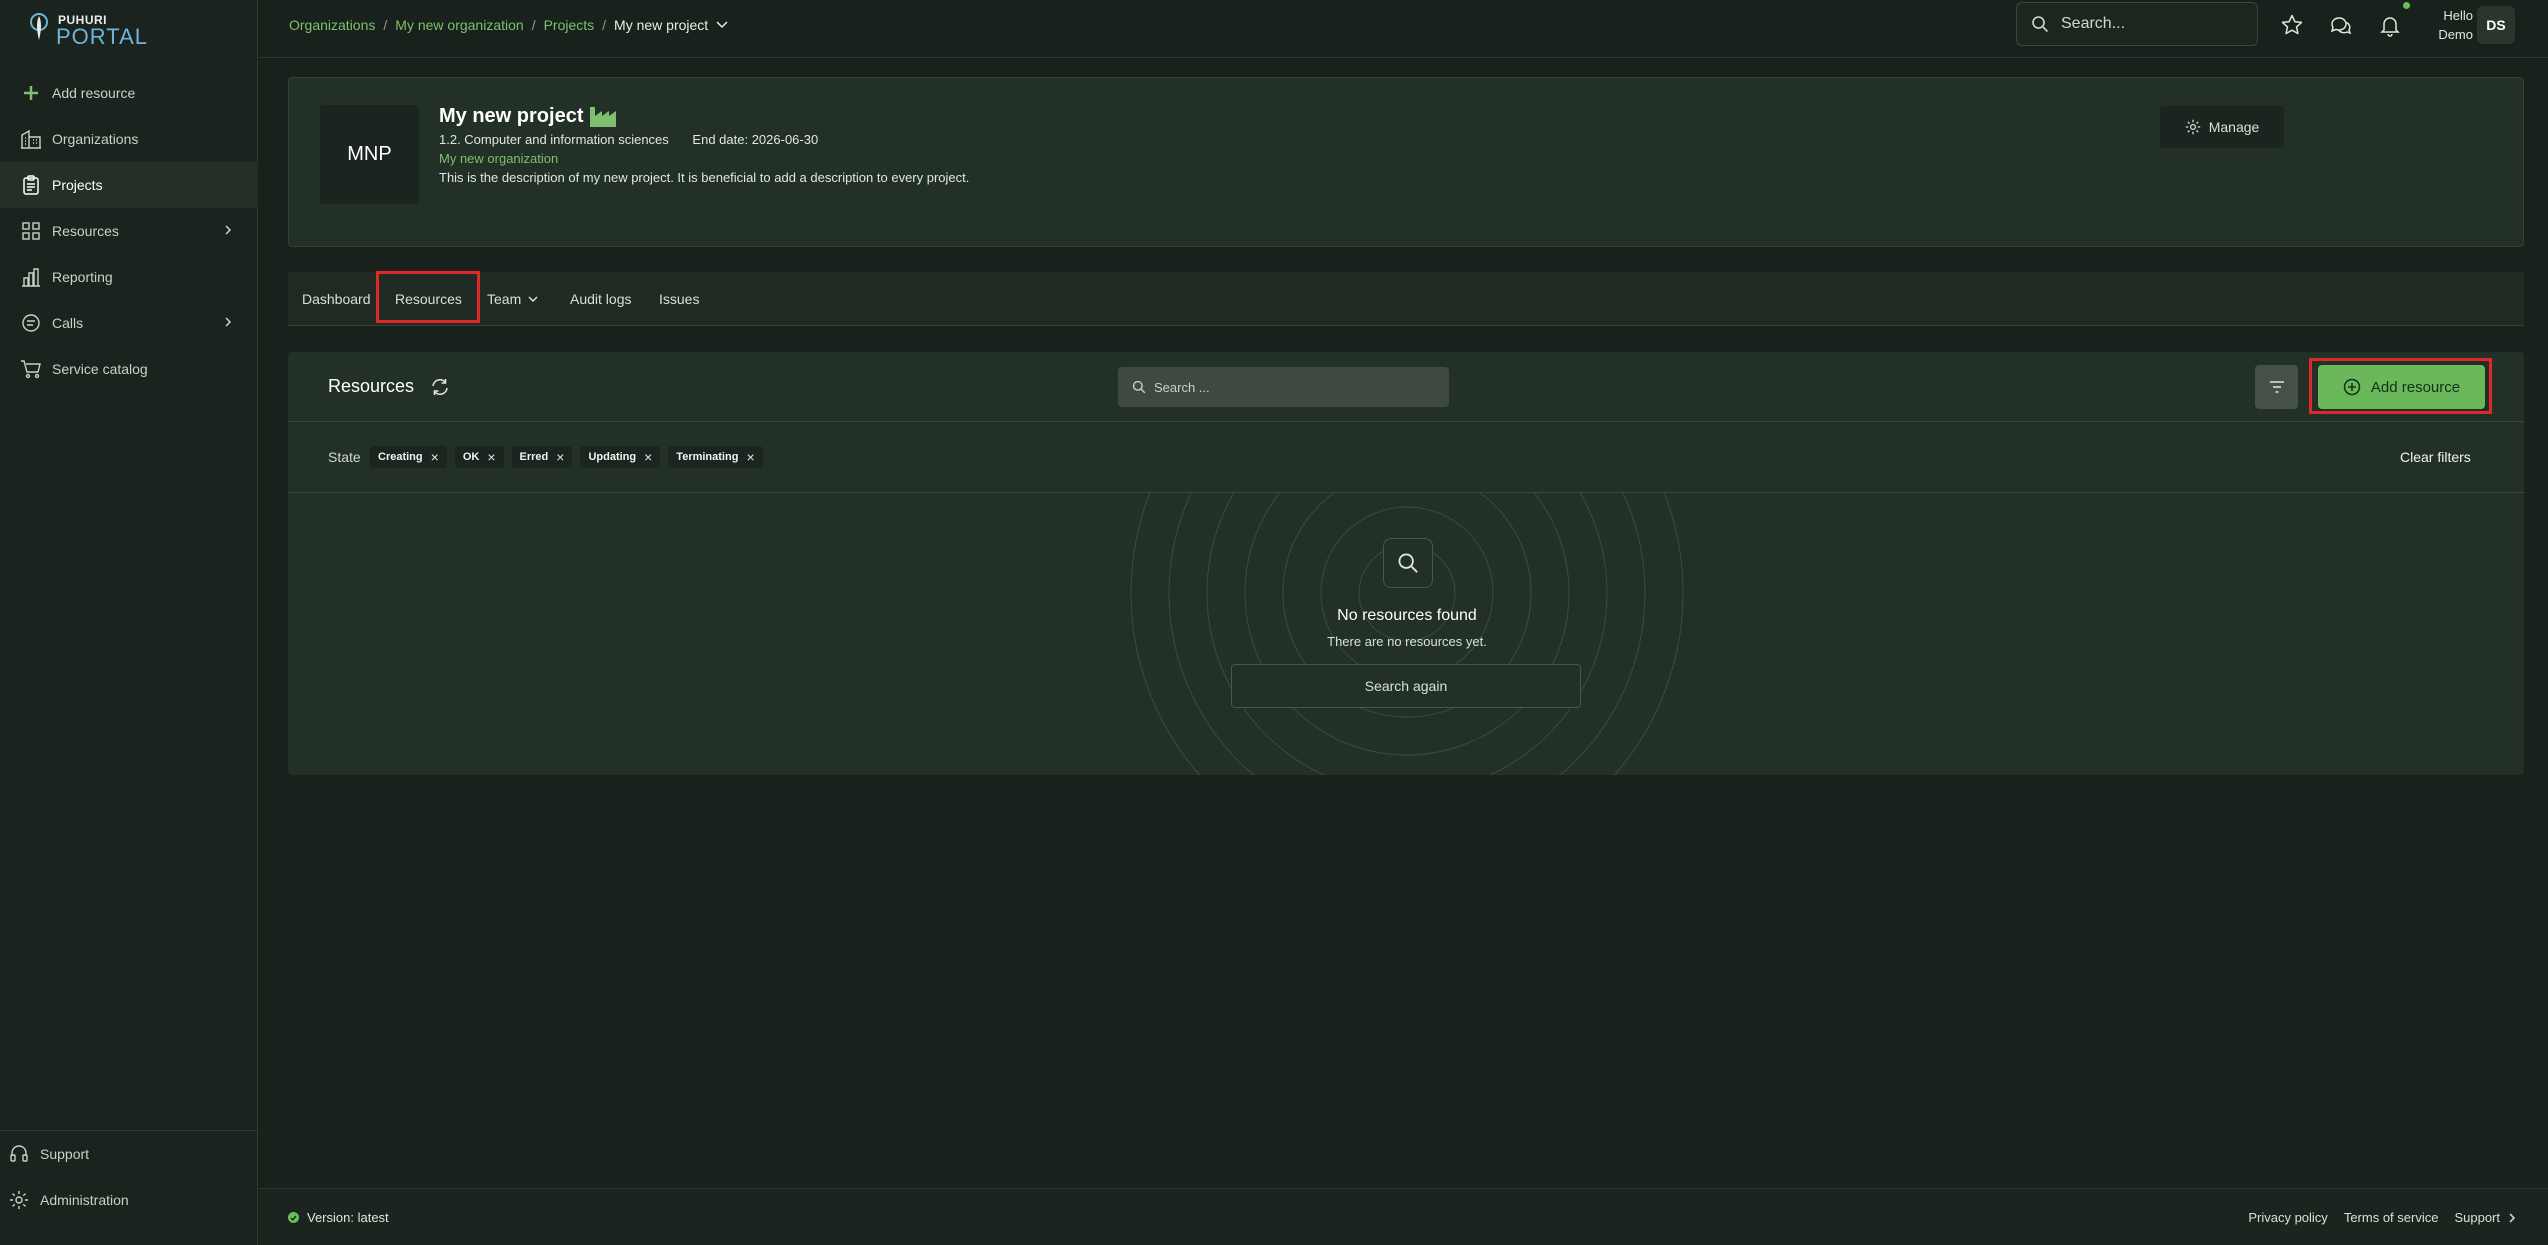  Describe the element at coordinates (31, 369) in the screenshot. I see `cart-icon` at that location.